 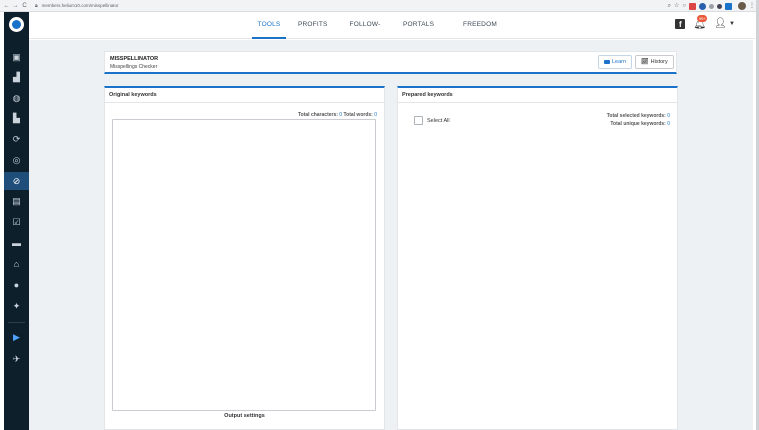 What do you see at coordinates (702, 6) in the screenshot?
I see `shield-extension-icon` at bounding box center [702, 6].